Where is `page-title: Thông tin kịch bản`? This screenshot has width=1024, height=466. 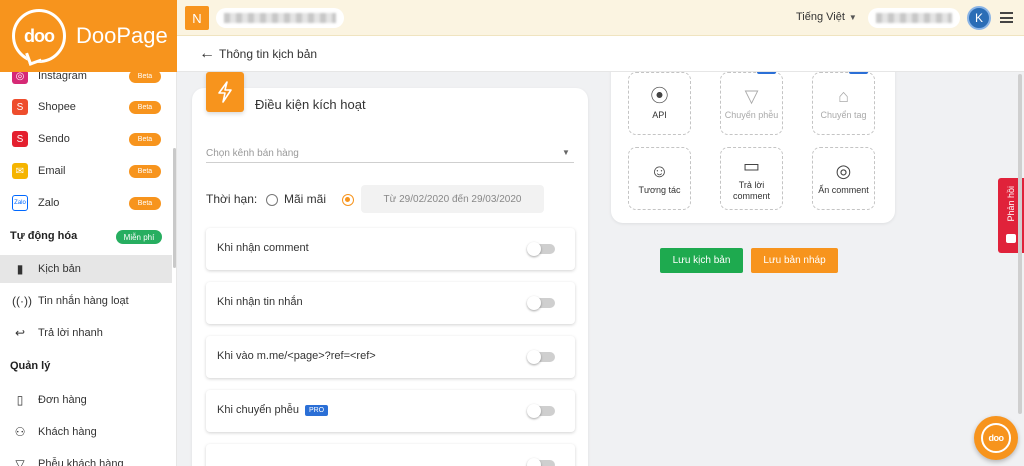 page-title: Thông tin kịch bản is located at coordinates (268, 54).